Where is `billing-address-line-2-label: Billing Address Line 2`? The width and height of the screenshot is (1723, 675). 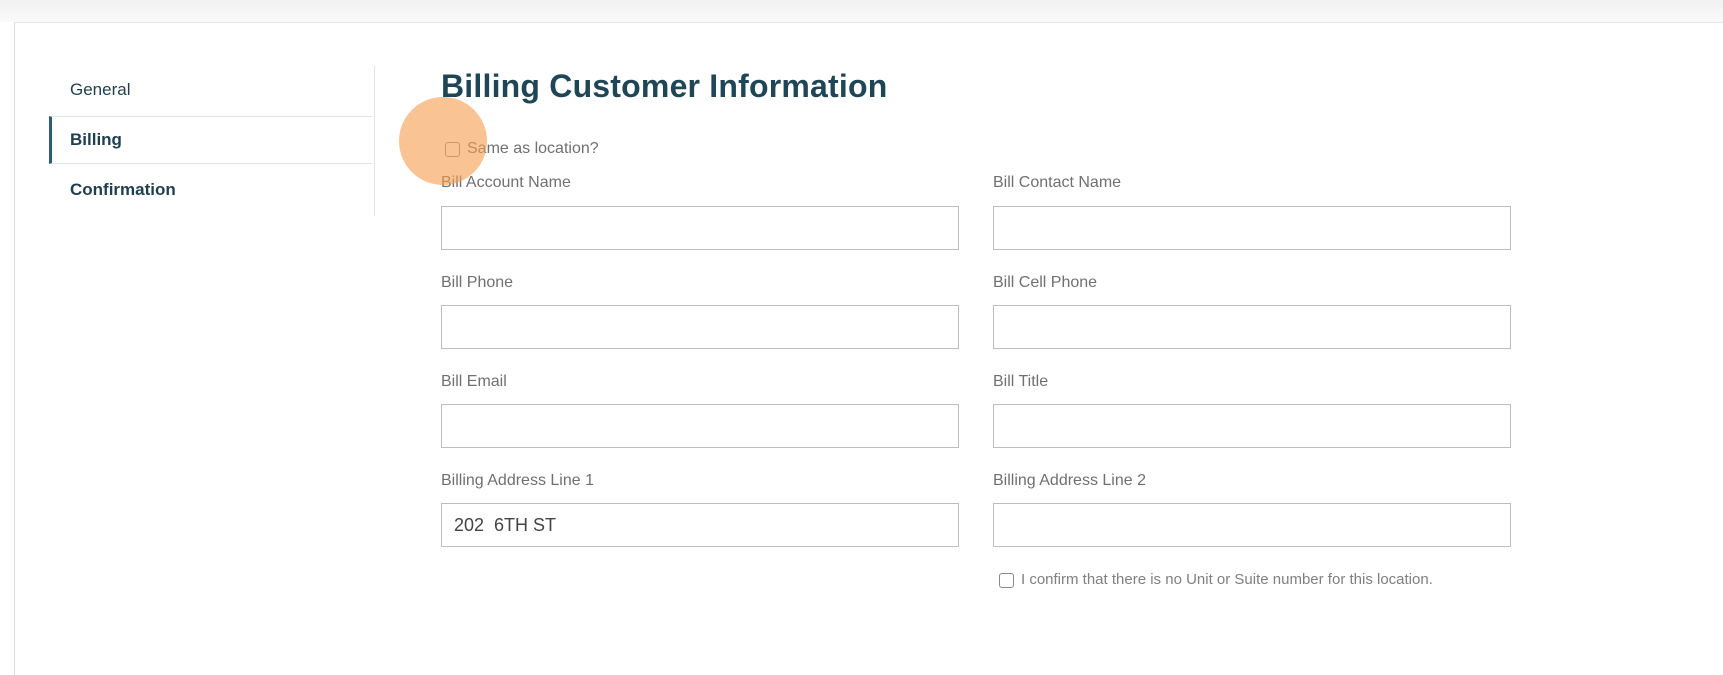
billing-address-line-2-label: Billing Address Line 2 is located at coordinates (1069, 480).